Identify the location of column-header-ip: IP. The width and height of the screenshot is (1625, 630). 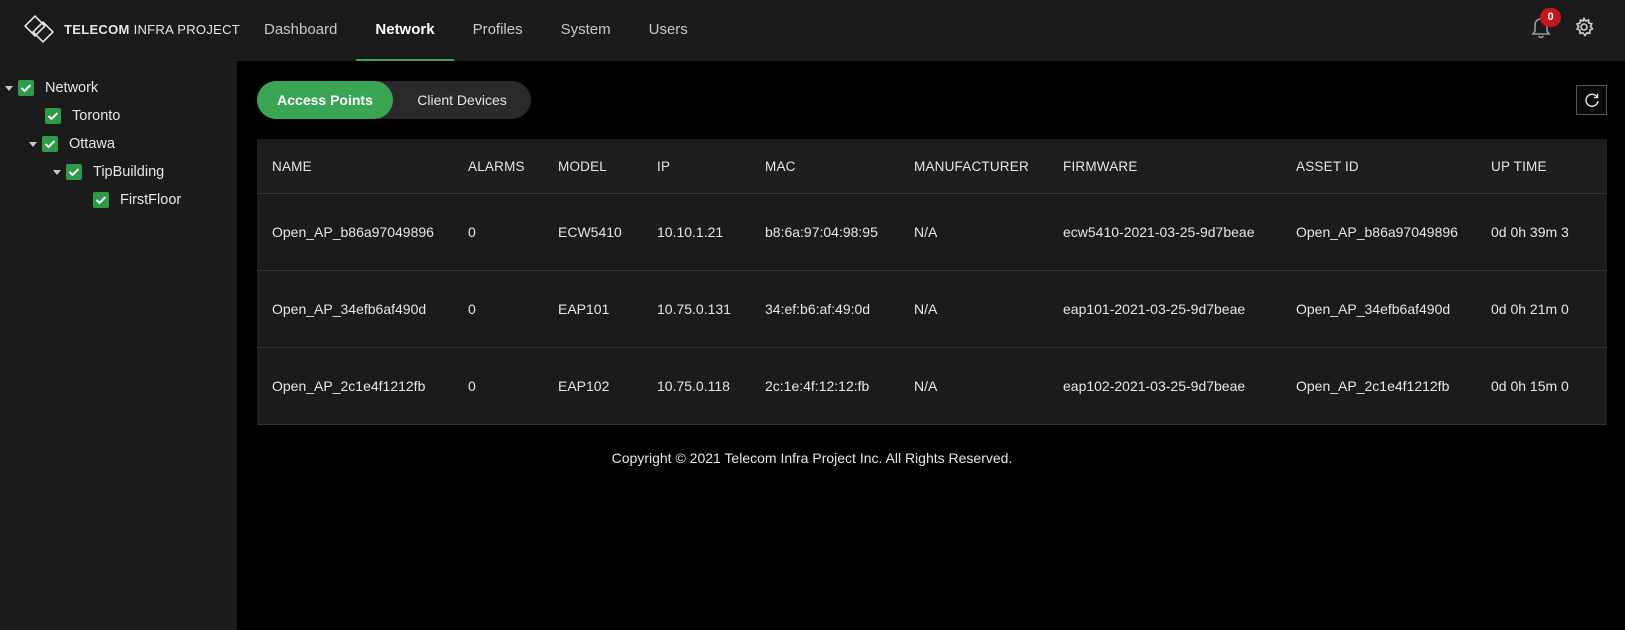
(663, 166).